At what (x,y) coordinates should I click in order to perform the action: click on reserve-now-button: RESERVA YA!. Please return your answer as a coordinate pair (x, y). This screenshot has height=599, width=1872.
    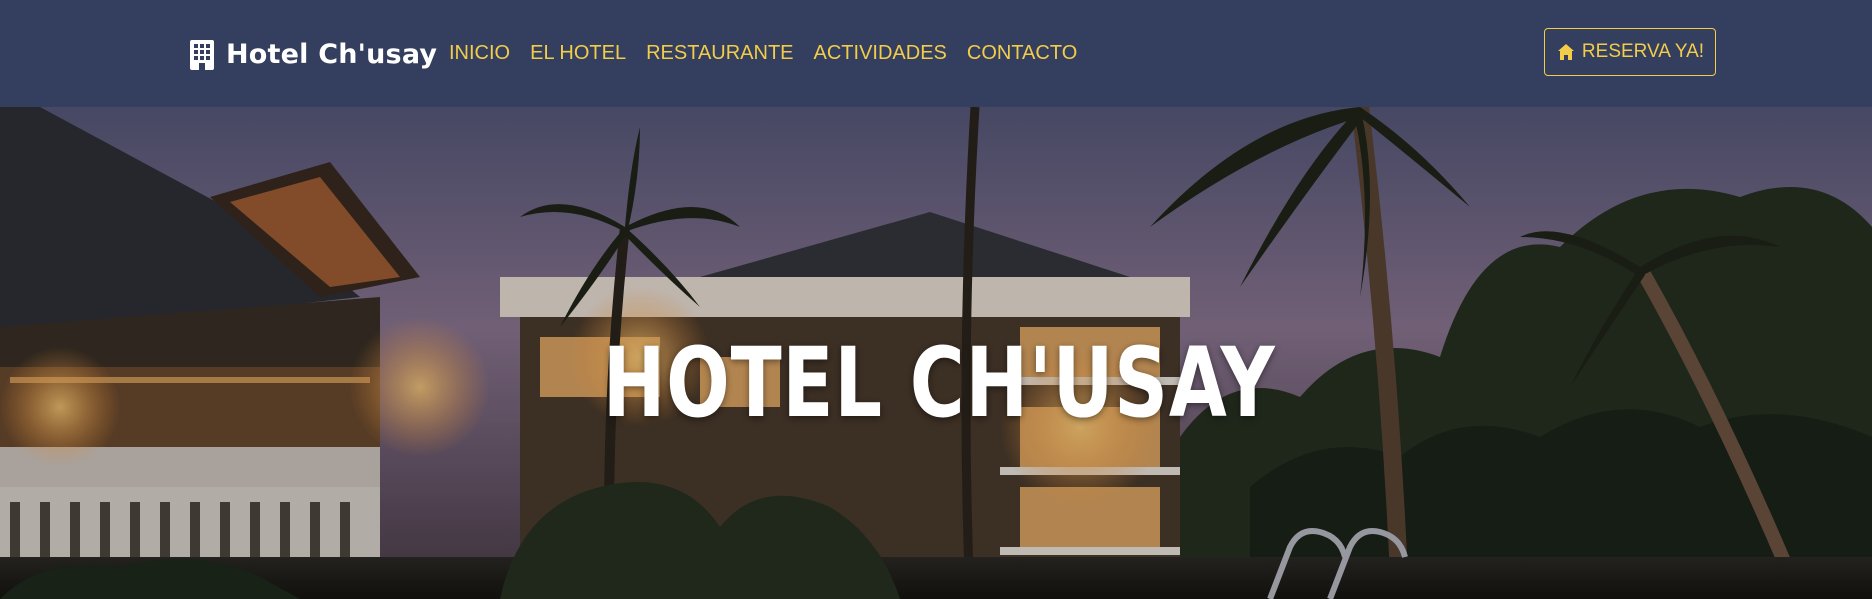
    Looking at the image, I should click on (1630, 52).